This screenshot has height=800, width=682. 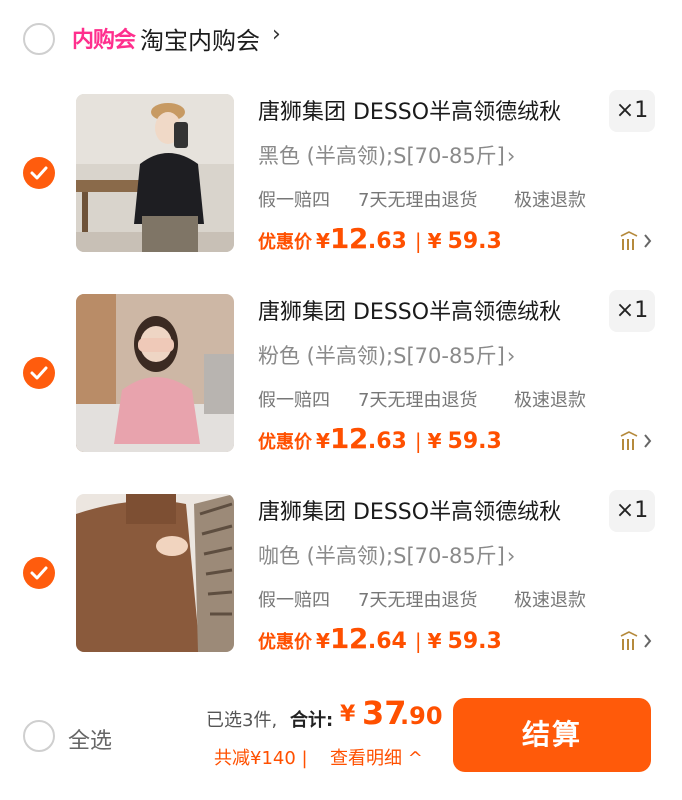 I want to click on sku-text: 黑色 (半高领);S[70-85斤], so click(x=381, y=156).